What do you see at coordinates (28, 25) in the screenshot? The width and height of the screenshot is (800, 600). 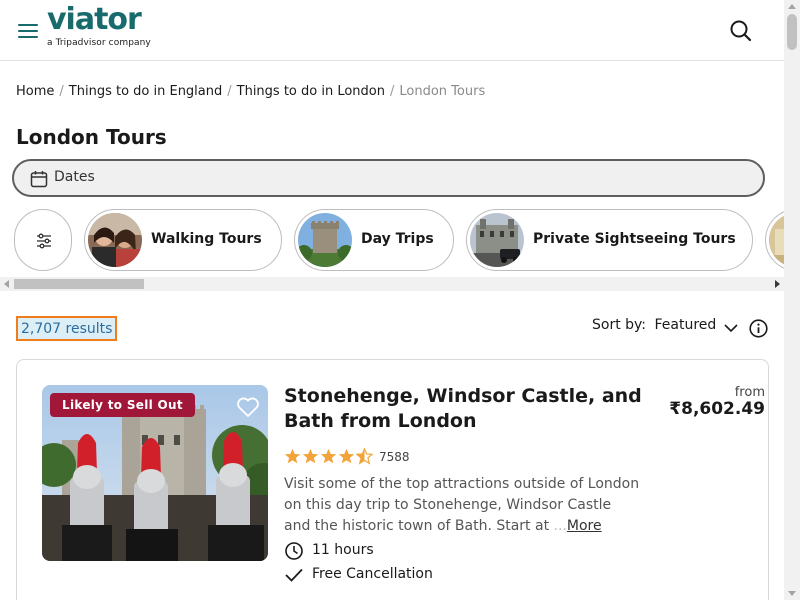 I see `hamburger-menu-icon` at bounding box center [28, 25].